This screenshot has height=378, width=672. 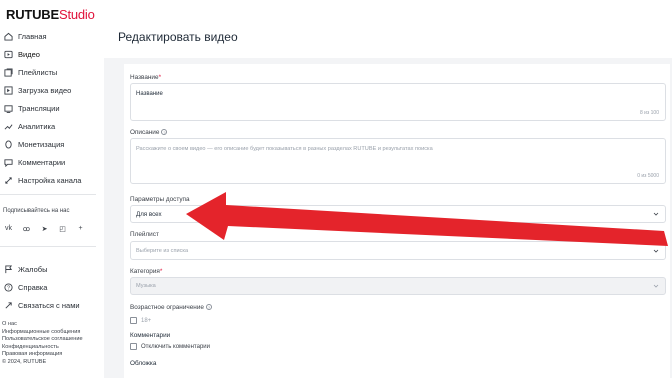 I want to click on page-title: Редактировать видео, so click(x=178, y=37).